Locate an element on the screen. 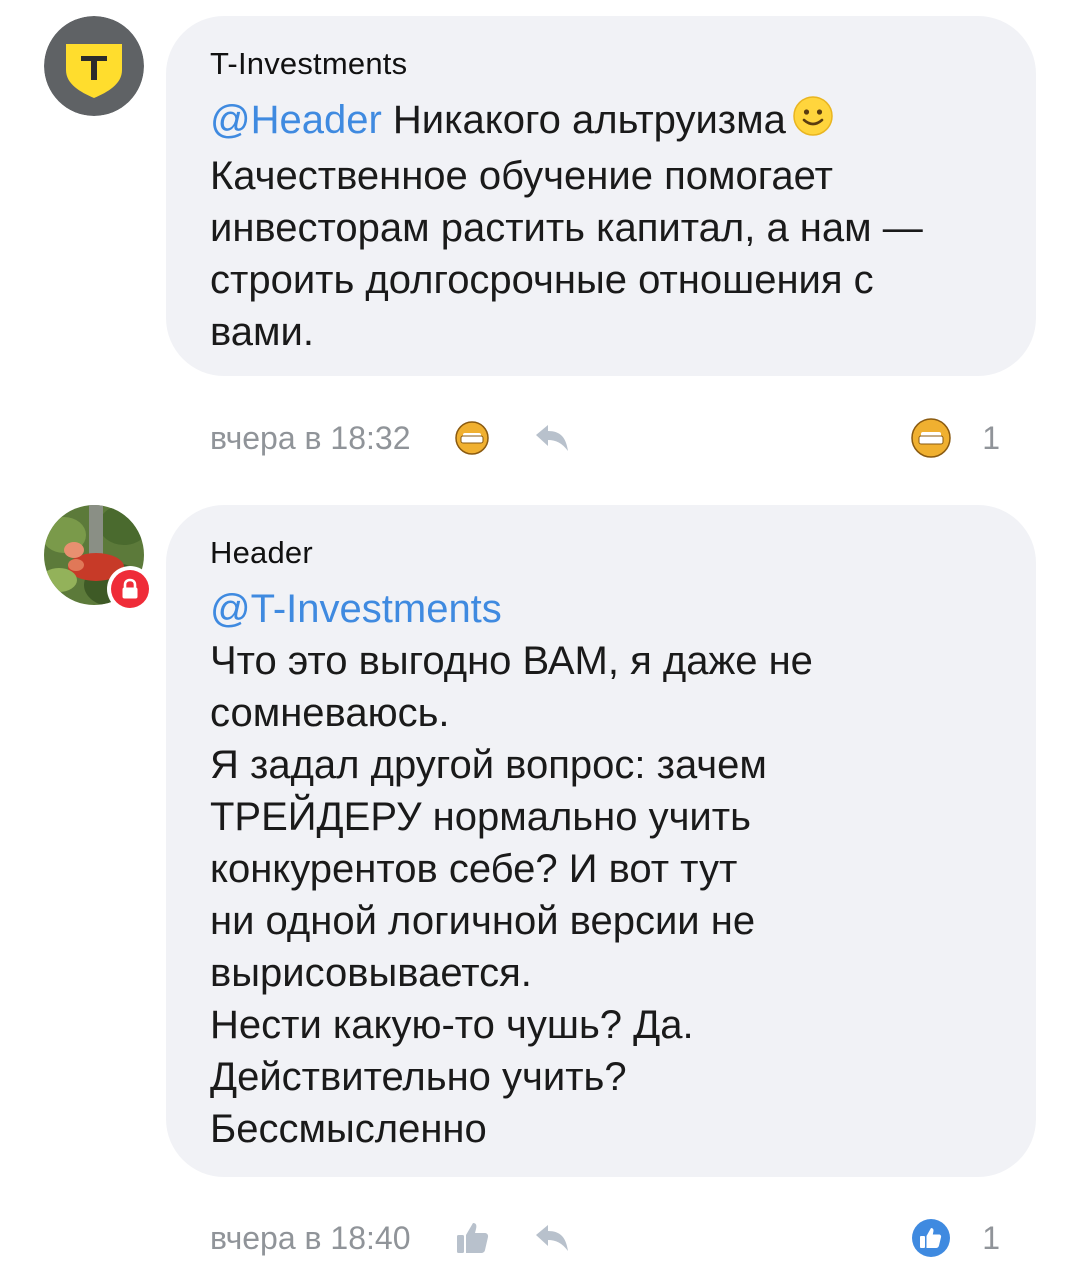  comment-line: Я задал другой вопрос: зачем is located at coordinates (488, 765).